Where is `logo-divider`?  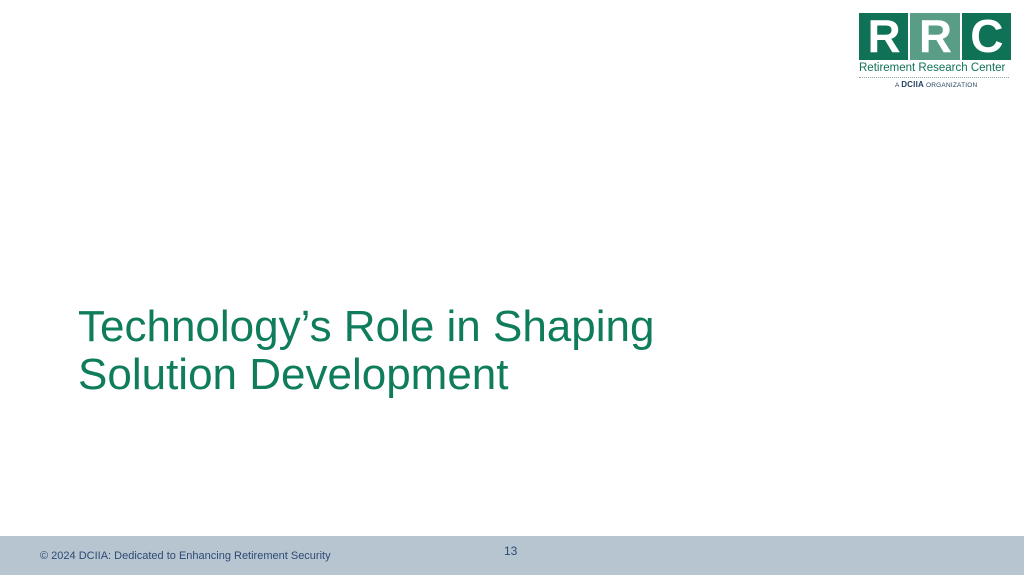
logo-divider is located at coordinates (934, 77).